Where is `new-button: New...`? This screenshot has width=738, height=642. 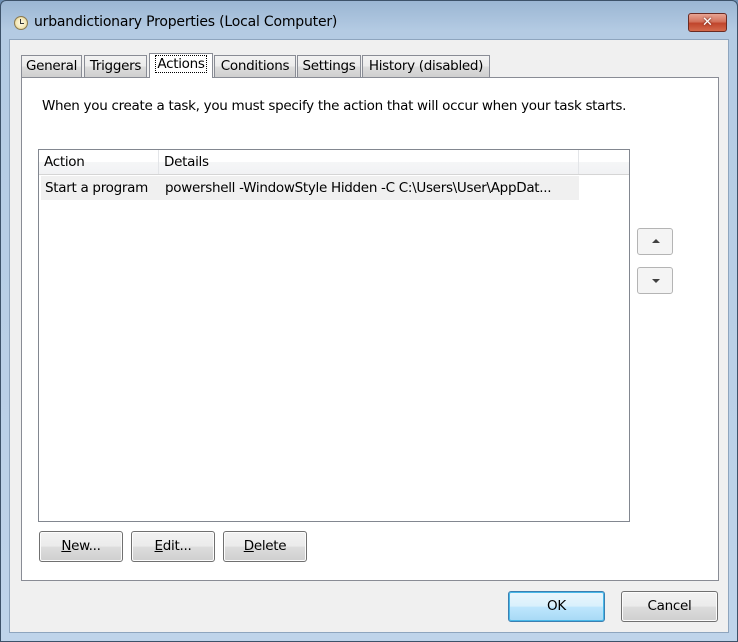 new-button: New... is located at coordinates (81, 546).